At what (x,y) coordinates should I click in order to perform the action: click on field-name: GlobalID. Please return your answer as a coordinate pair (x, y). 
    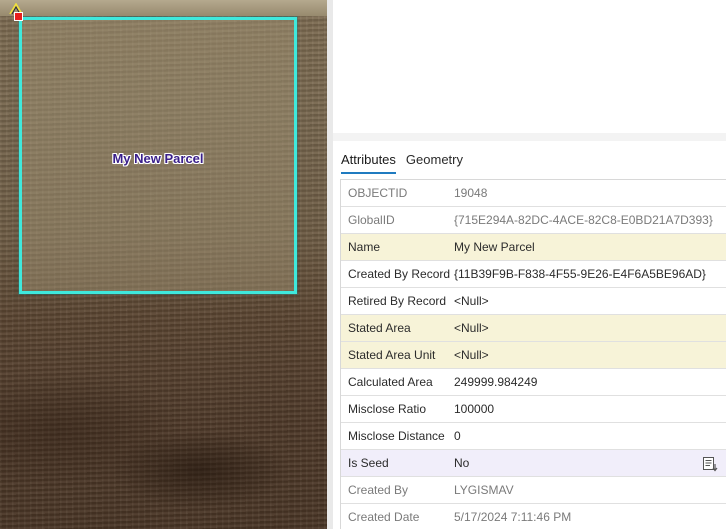
    Looking at the image, I should click on (371, 220).